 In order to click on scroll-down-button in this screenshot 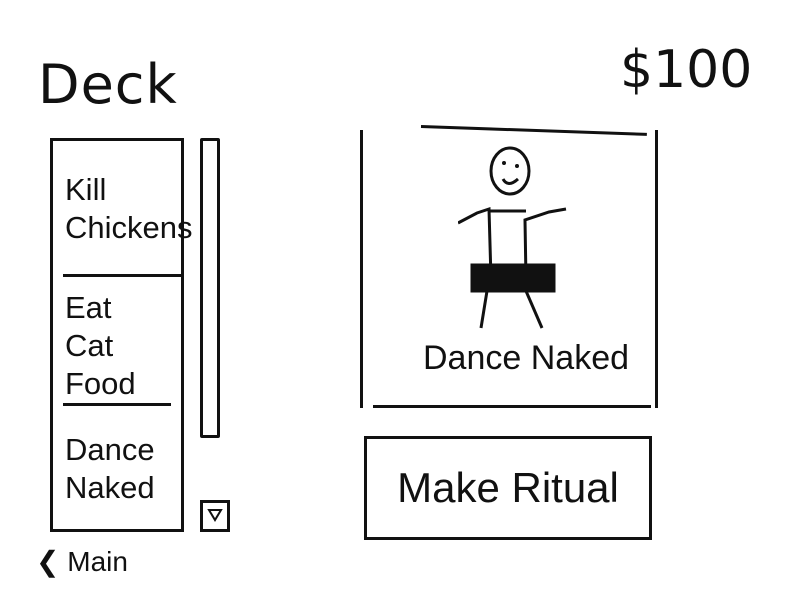, I will do `click(215, 516)`.